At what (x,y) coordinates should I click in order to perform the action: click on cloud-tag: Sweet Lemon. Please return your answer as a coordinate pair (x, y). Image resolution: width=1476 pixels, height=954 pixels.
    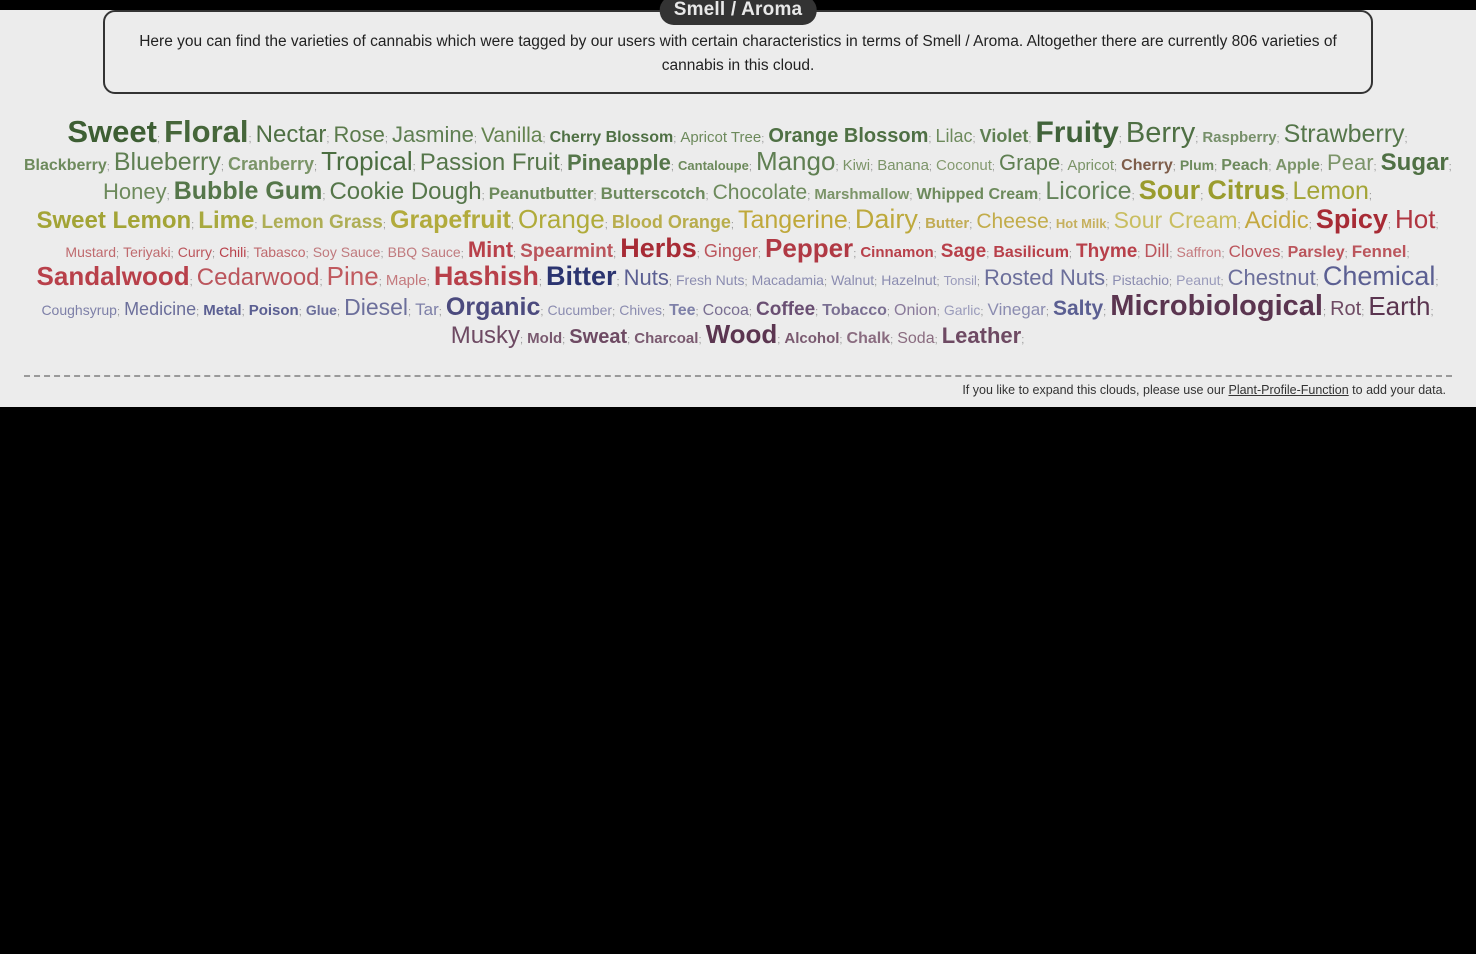
    Looking at the image, I should click on (113, 220).